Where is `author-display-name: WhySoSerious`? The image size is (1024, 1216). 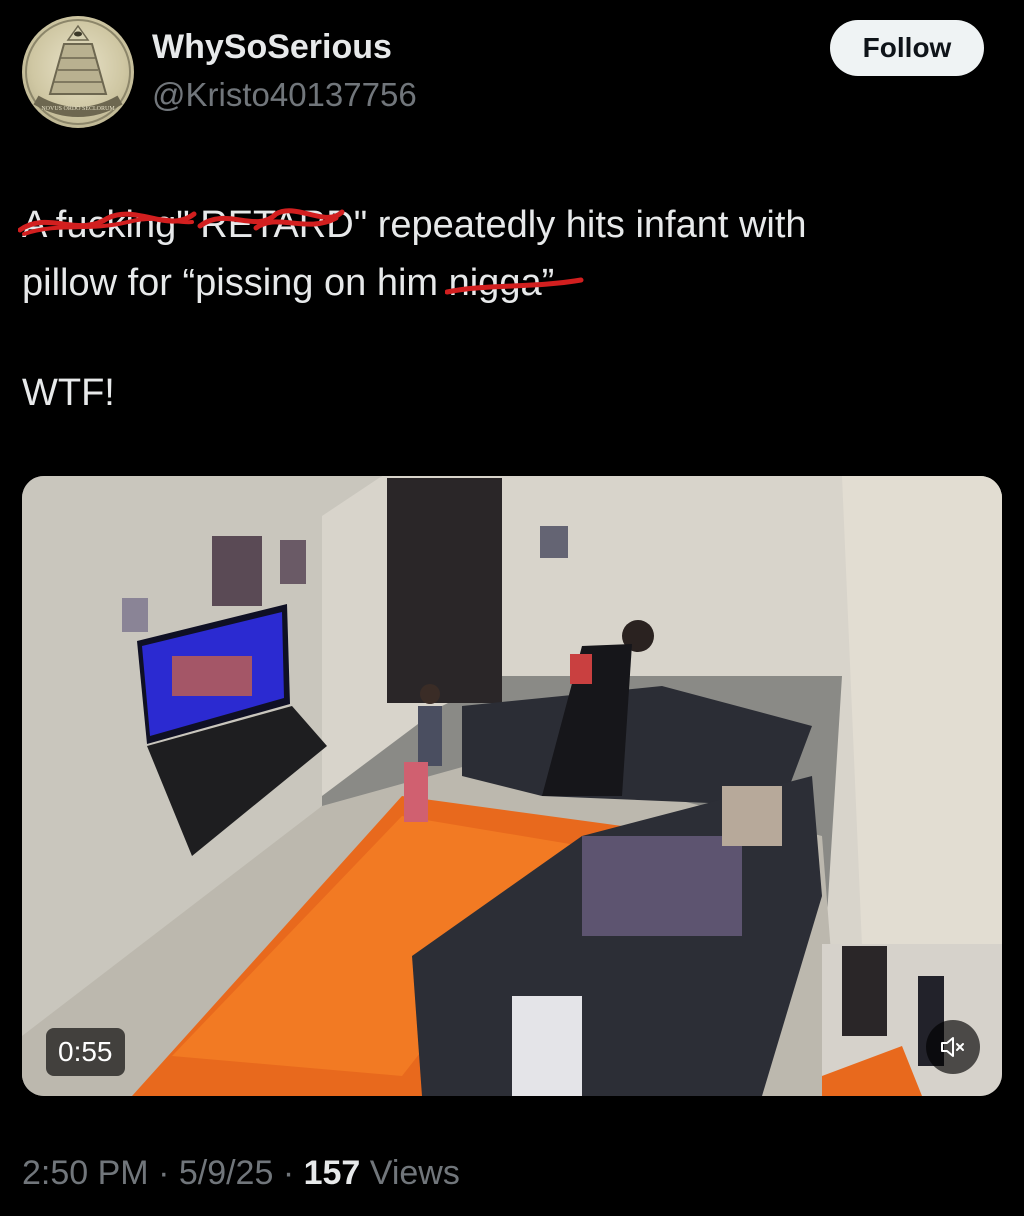 author-display-name: WhySoSerious is located at coordinates (272, 47).